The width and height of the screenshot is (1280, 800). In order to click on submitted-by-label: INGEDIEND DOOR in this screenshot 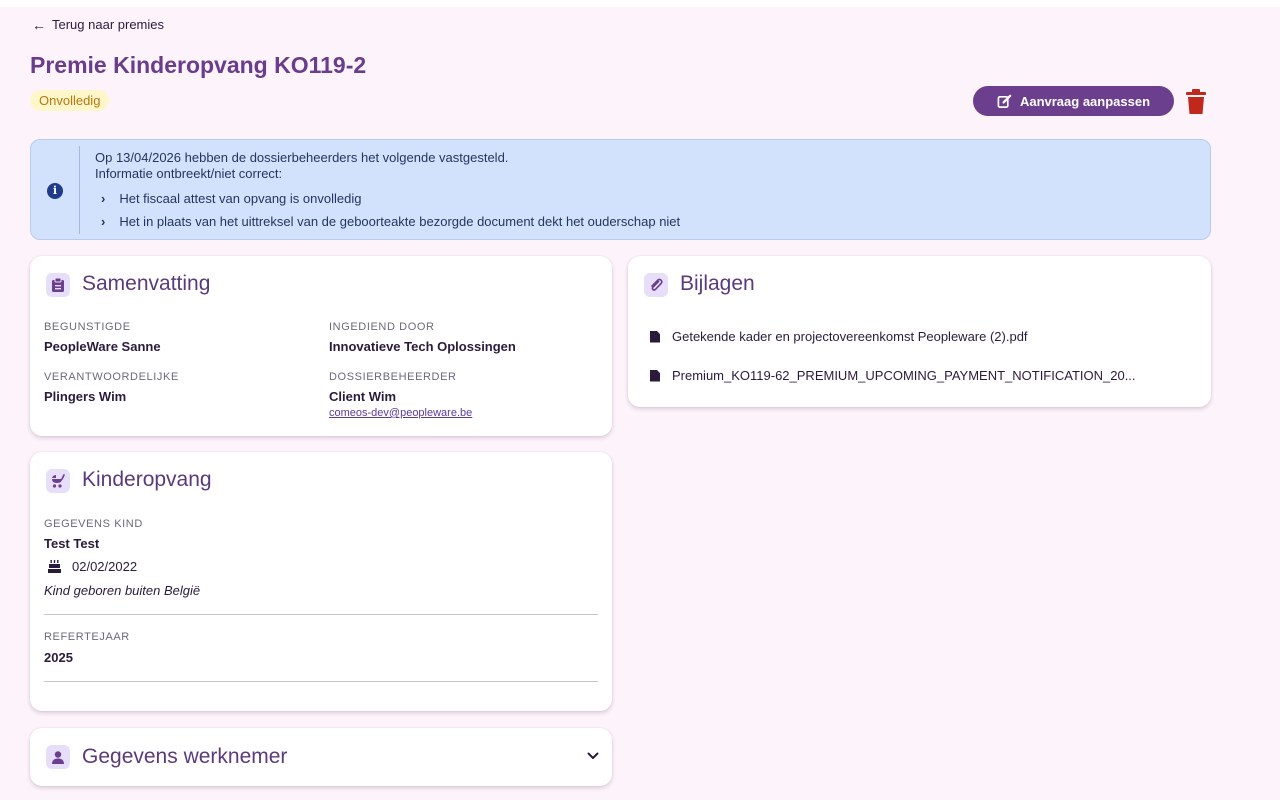, I will do `click(382, 327)`.